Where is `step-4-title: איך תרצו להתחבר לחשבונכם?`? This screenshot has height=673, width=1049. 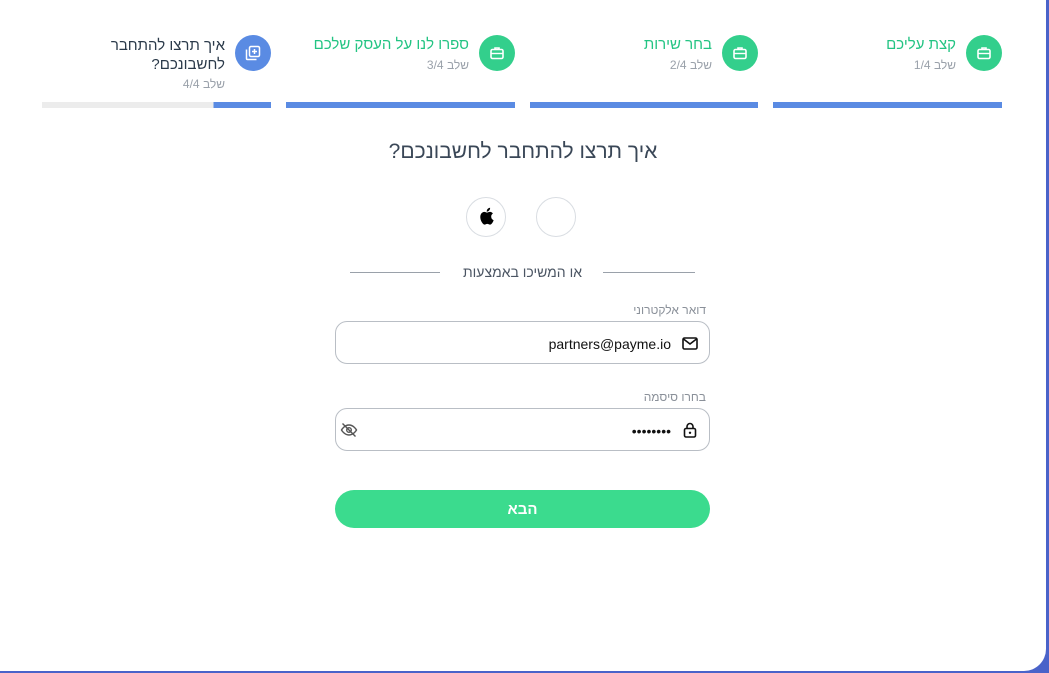
step-4-title: איך תרצו להתחבר לחשבונכם? is located at coordinates (167, 55).